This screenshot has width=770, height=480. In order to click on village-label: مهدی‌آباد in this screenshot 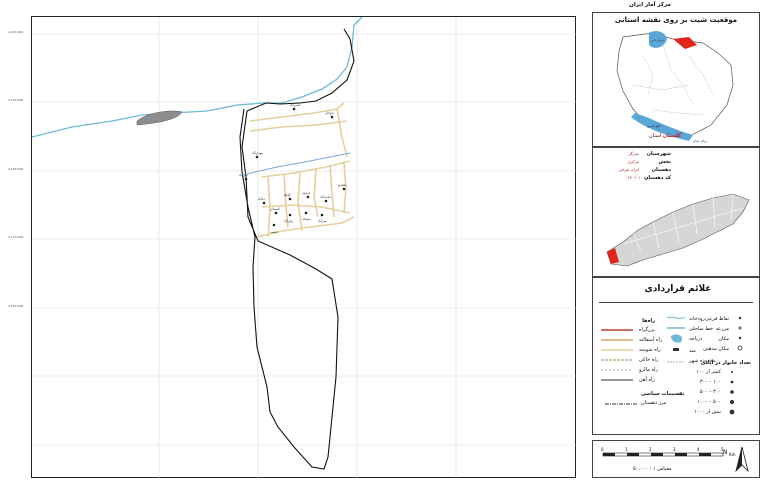, I will do `click(257, 153)`.